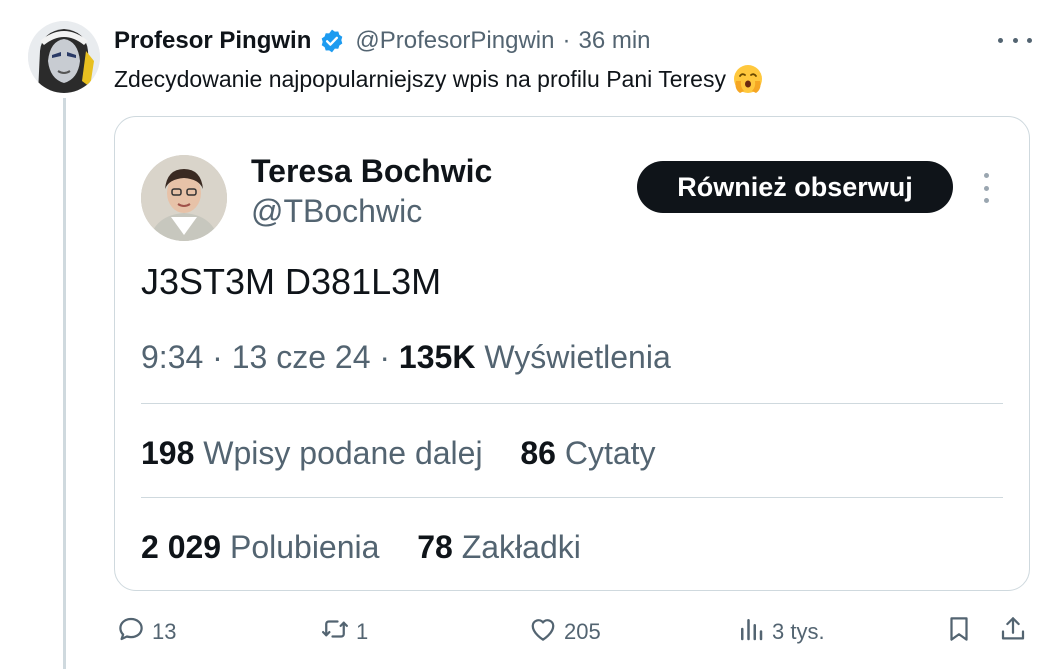 The height and width of the screenshot is (669, 1056). I want to click on thread-line, so click(64, 383).